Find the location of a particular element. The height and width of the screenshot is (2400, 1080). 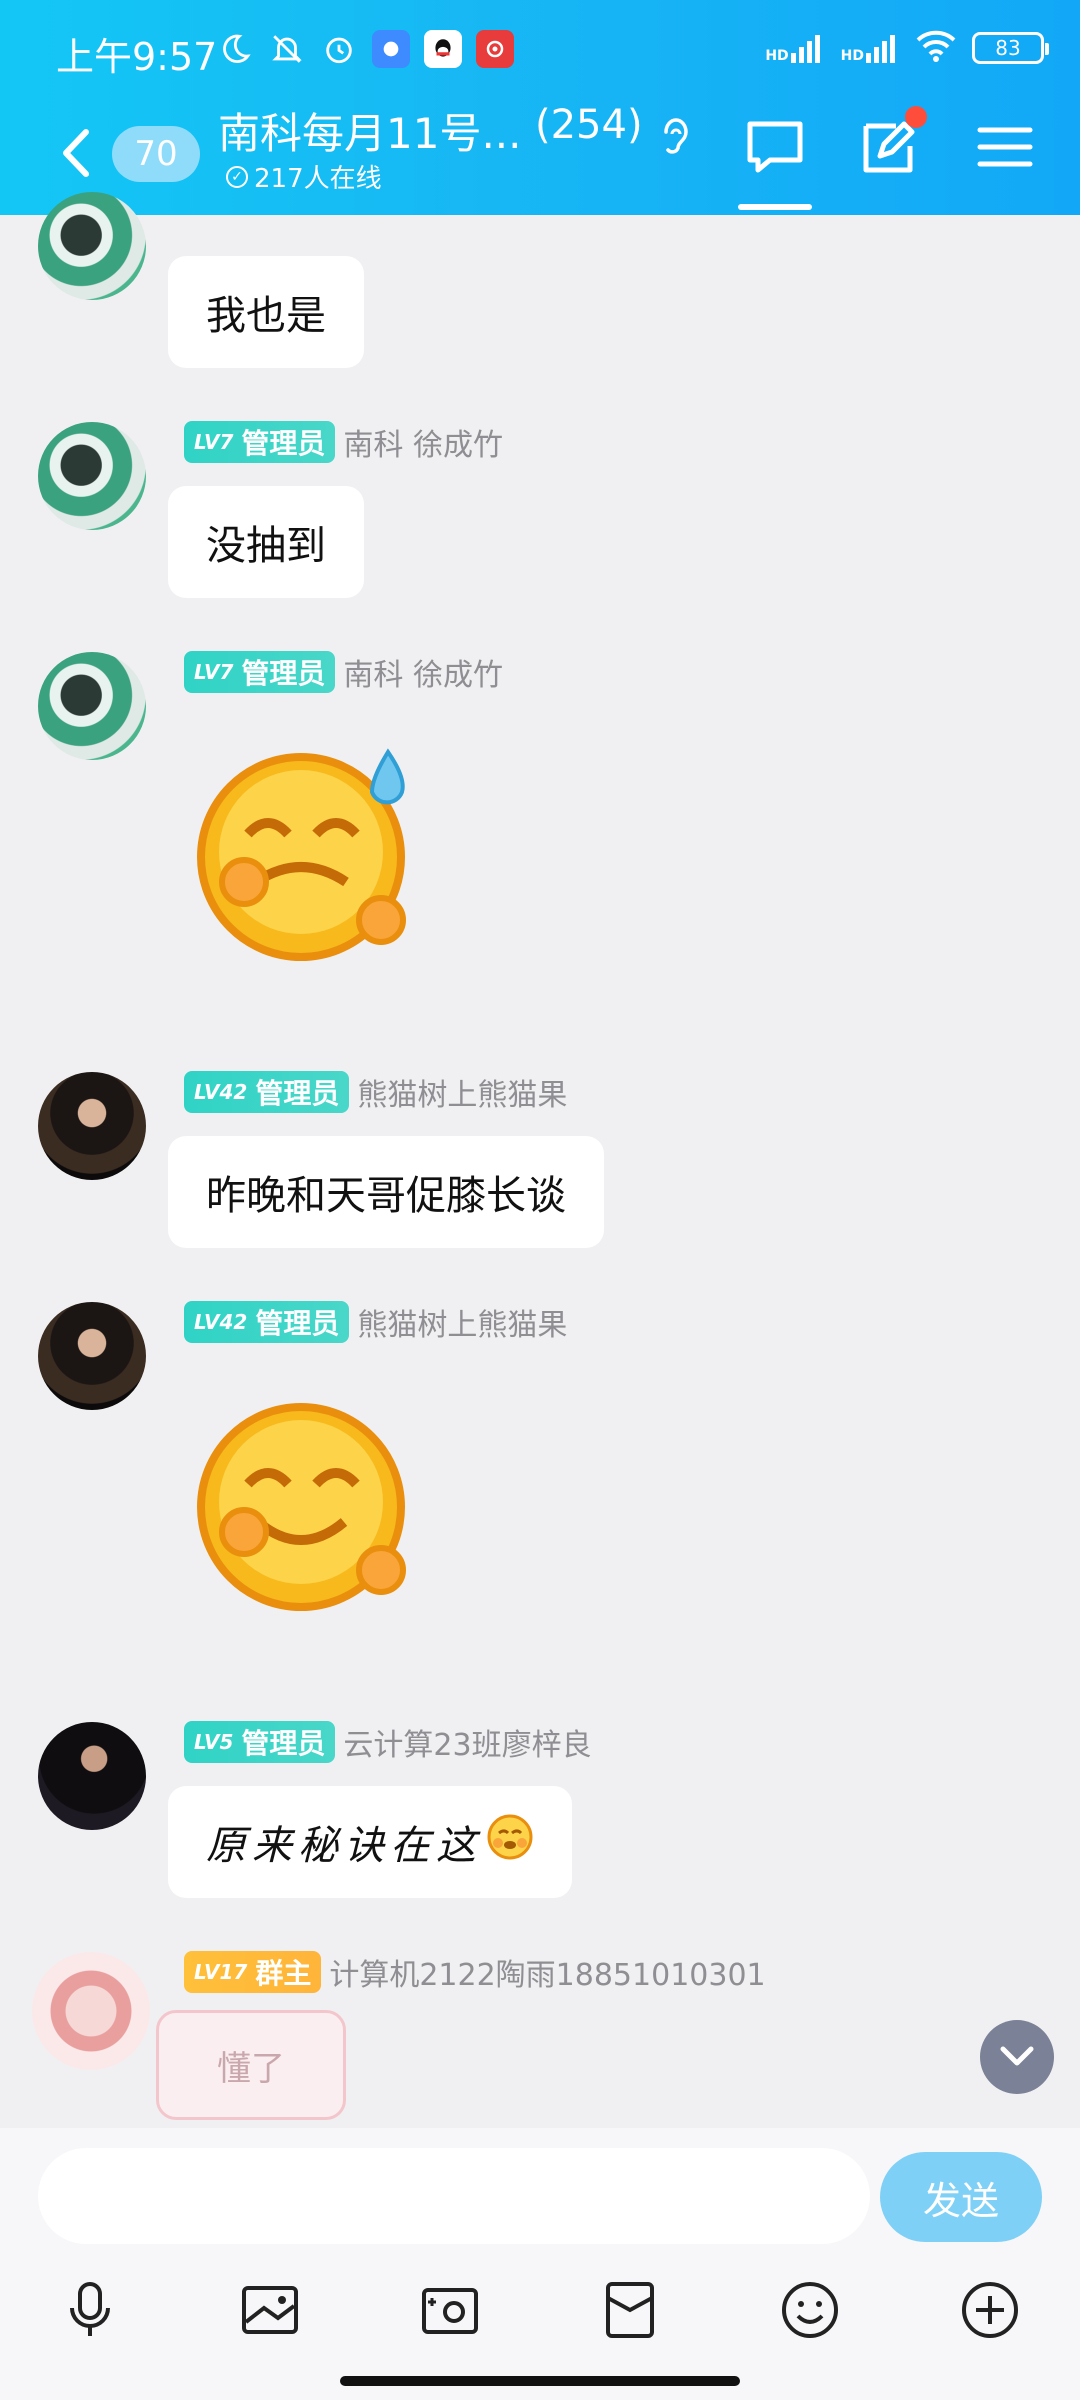

message-meta: LV17 群主 计算机2122陶雨18851010301 is located at coordinates (475, 1972).